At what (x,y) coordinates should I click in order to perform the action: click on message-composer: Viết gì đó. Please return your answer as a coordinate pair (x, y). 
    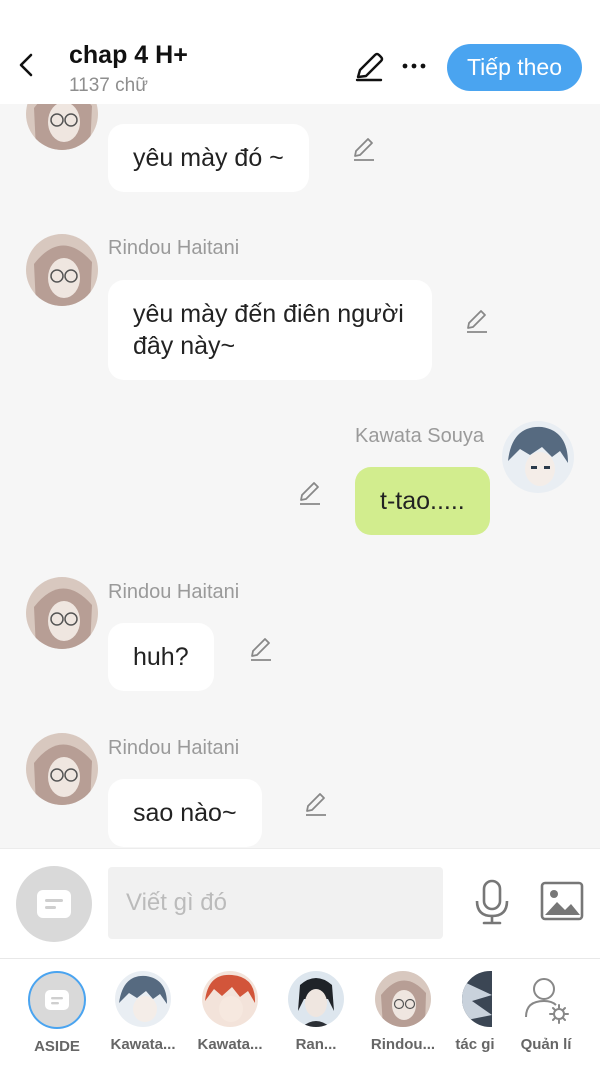
    Looking at the image, I should click on (300, 903).